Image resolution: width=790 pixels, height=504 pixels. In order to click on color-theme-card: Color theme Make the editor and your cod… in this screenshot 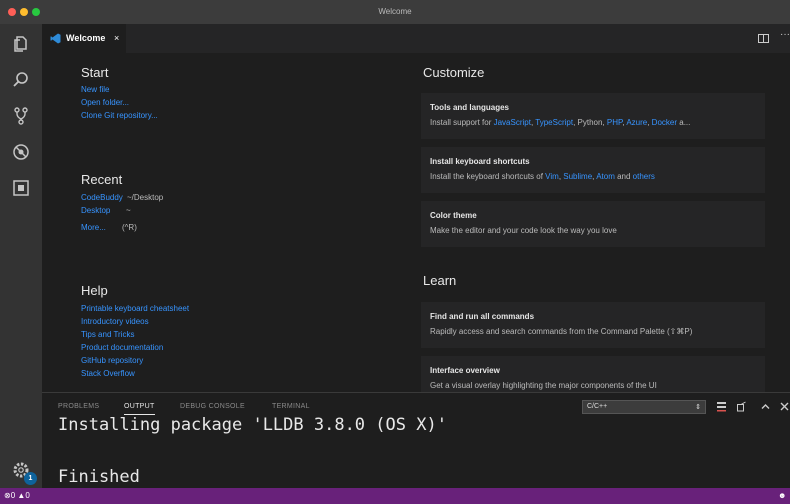, I will do `click(593, 224)`.